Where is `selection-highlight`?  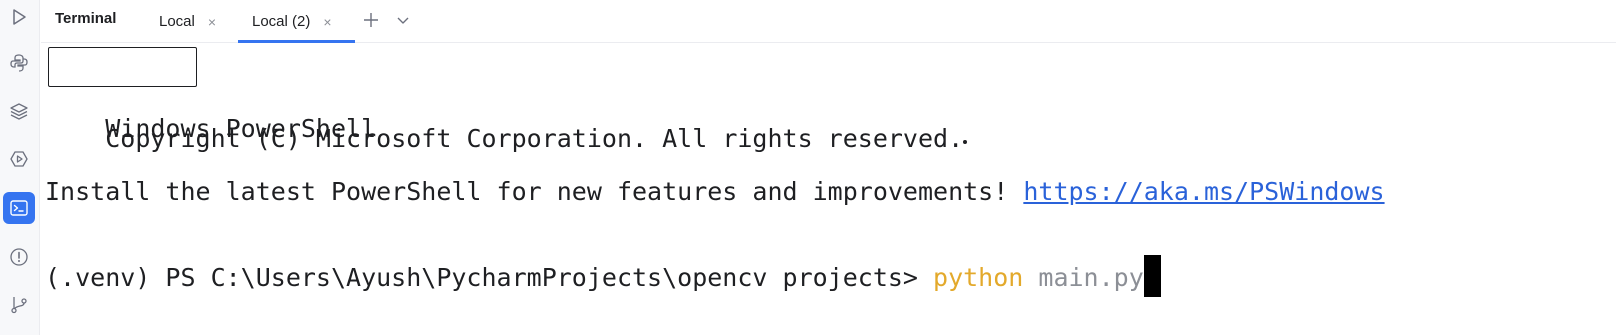 selection-highlight is located at coordinates (122, 67).